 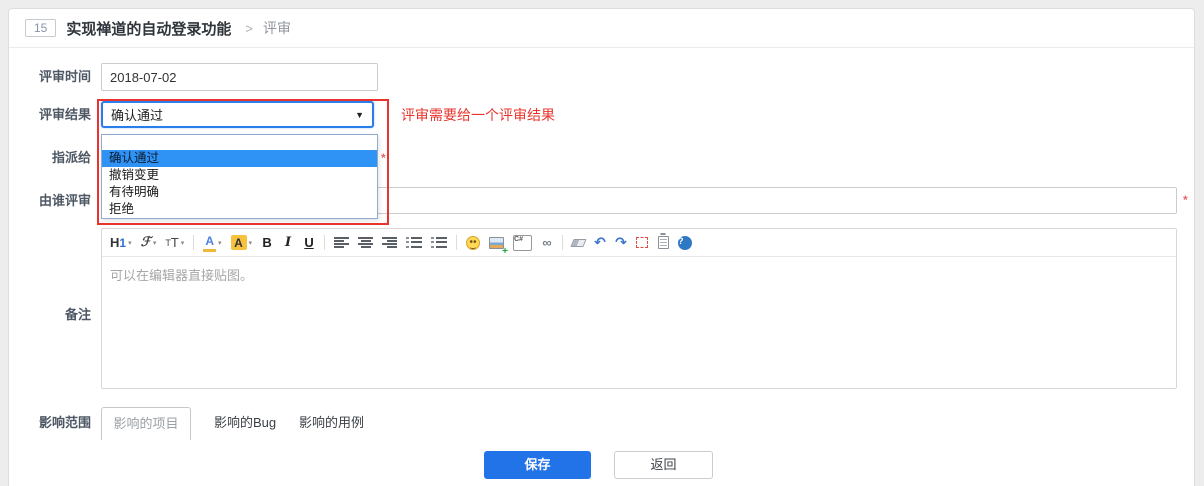 What do you see at coordinates (77, 314) in the screenshot?
I see `comment-label: 备注` at bounding box center [77, 314].